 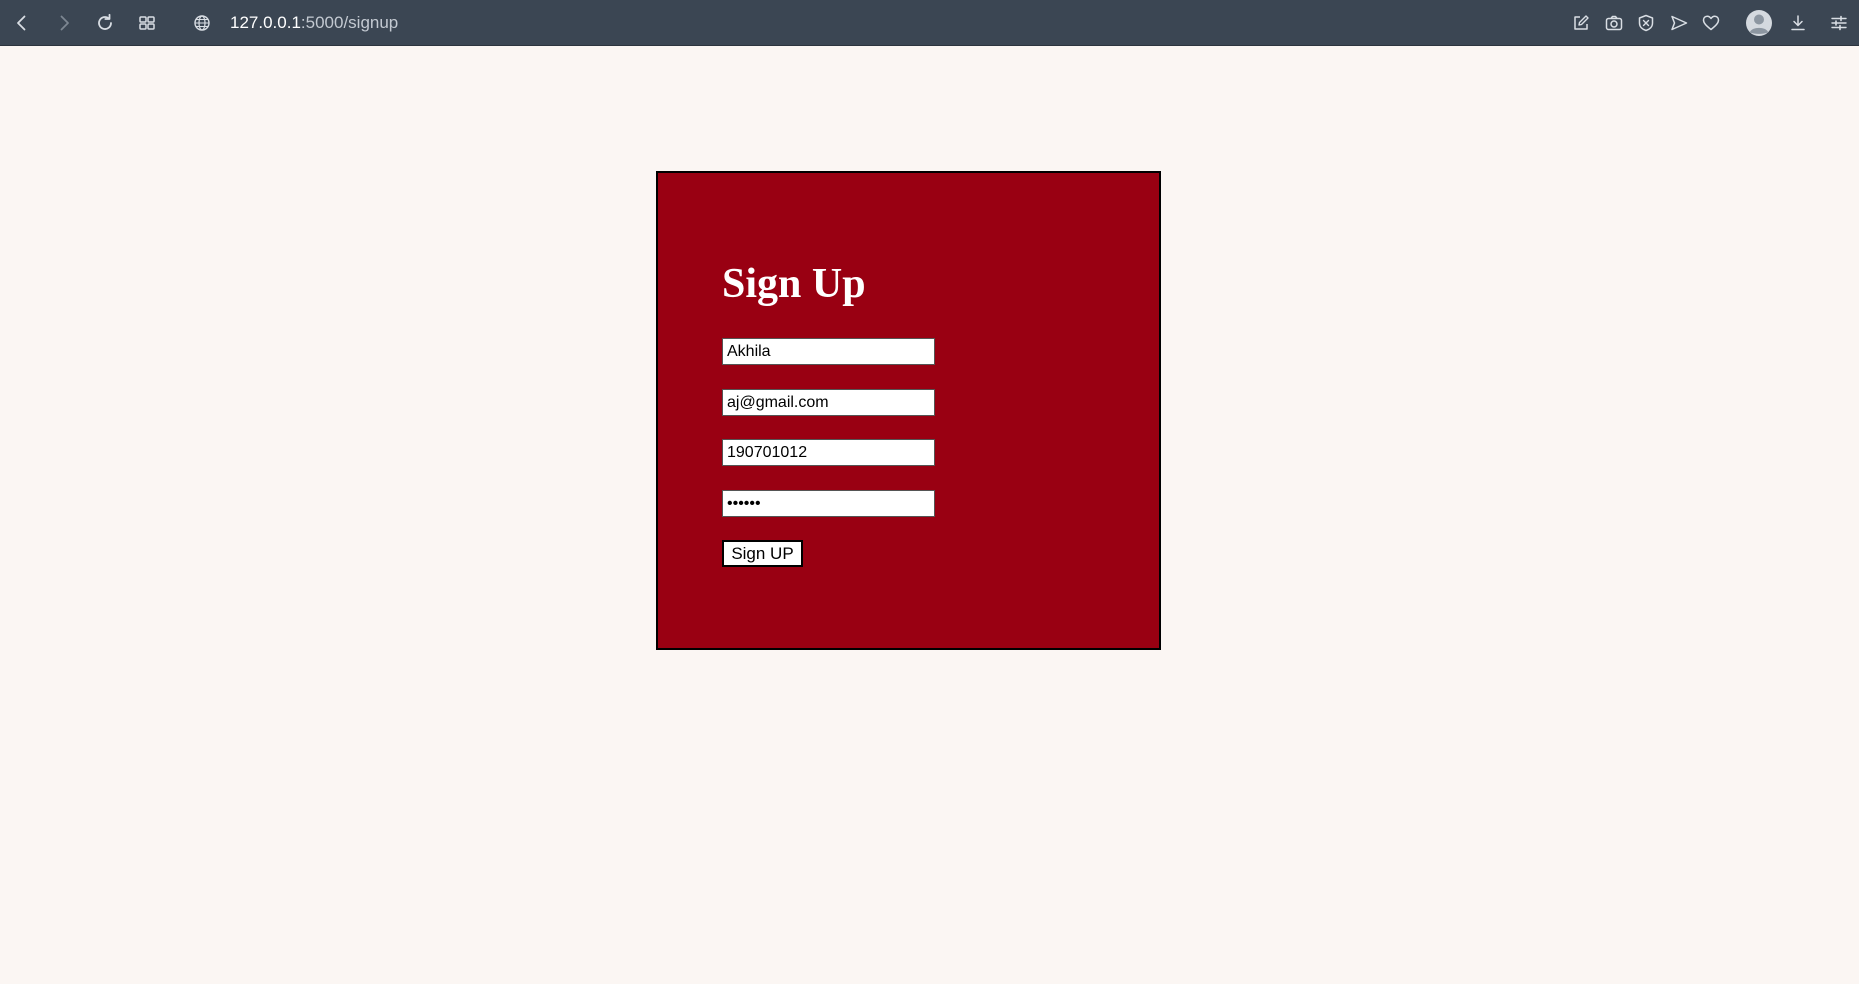 I want to click on screenshot-button, so click(x=1614, y=23).